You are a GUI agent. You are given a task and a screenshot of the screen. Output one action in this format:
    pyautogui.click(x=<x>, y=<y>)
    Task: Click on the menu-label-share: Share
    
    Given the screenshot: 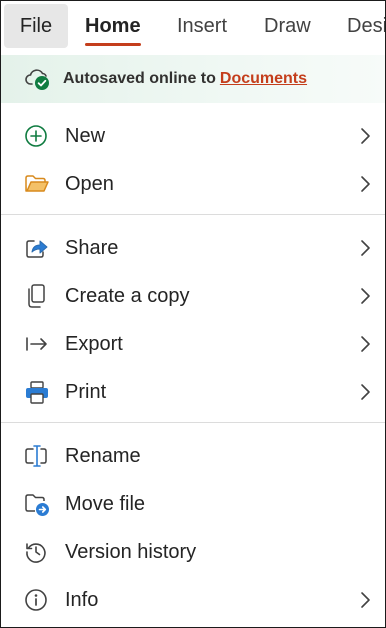 What is the action you would take?
    pyautogui.click(x=92, y=248)
    